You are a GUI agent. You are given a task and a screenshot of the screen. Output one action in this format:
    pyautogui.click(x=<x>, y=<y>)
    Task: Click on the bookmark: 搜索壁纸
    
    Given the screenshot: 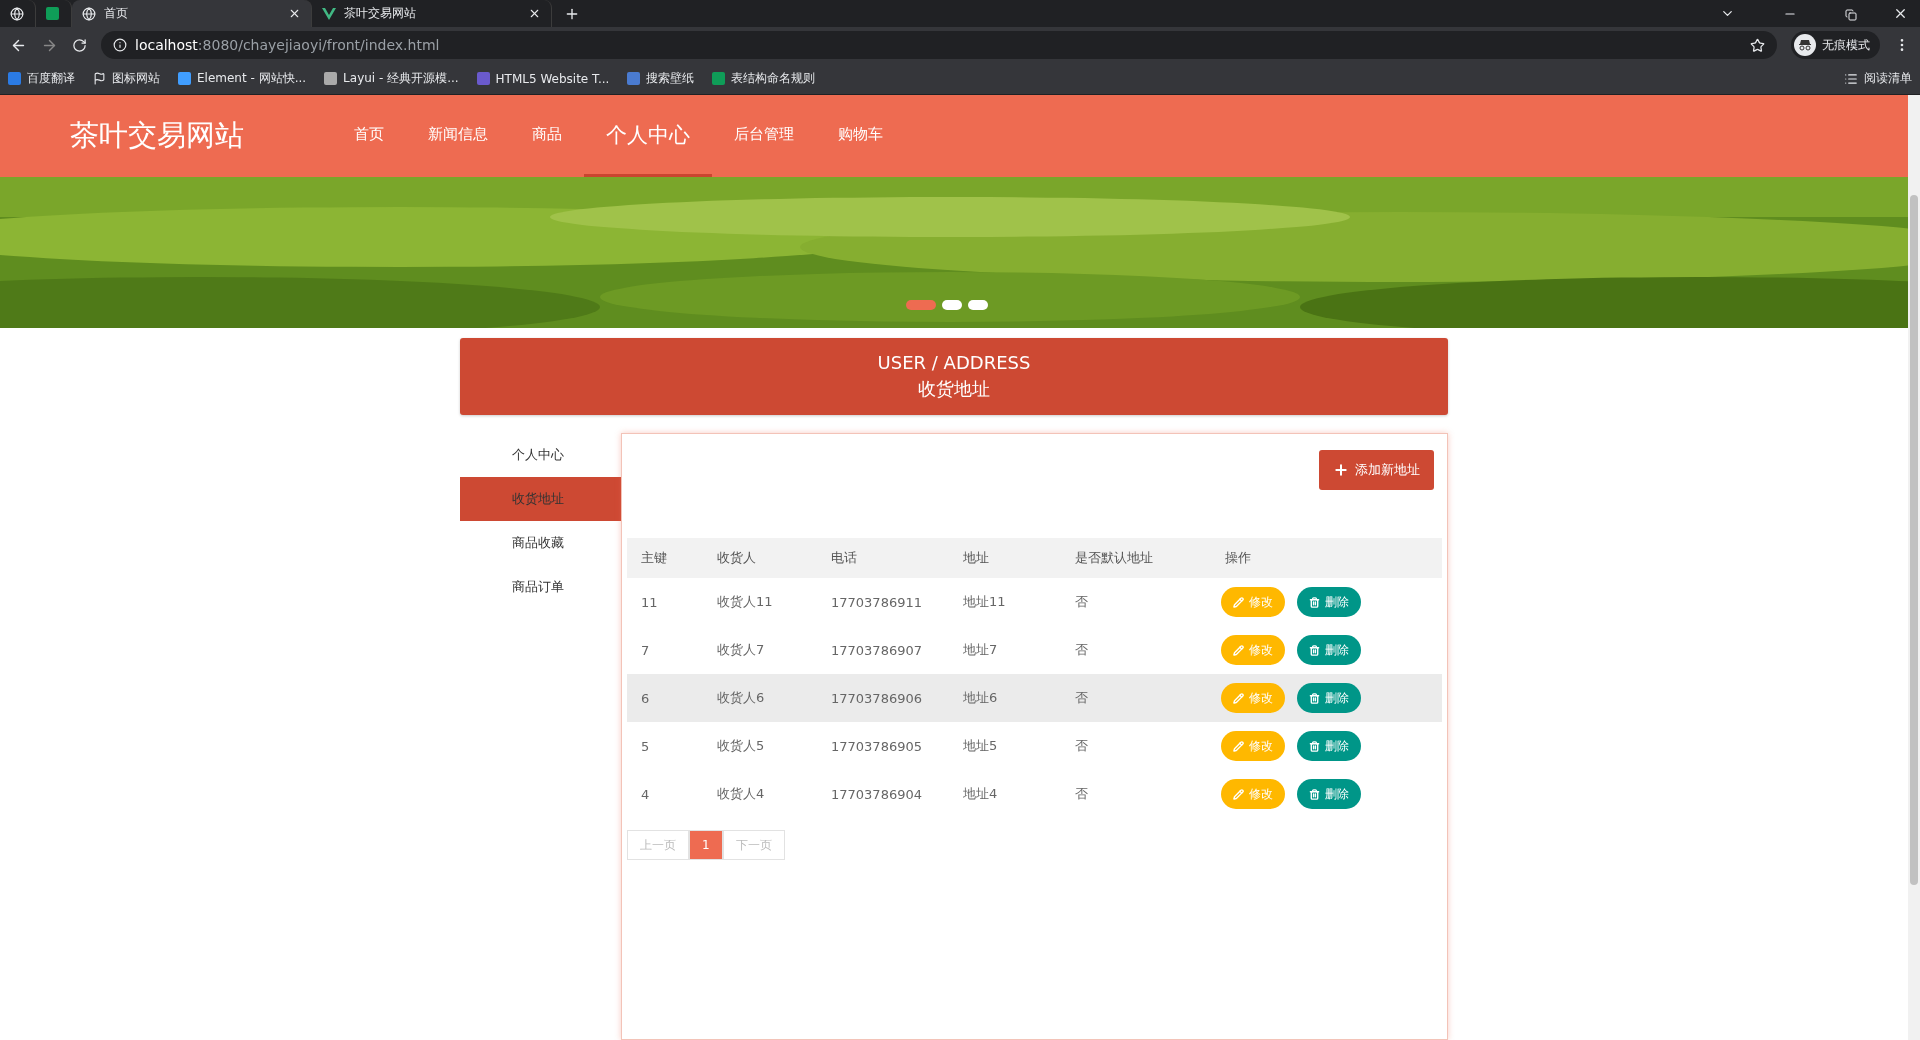 What is the action you would take?
    pyautogui.click(x=661, y=78)
    